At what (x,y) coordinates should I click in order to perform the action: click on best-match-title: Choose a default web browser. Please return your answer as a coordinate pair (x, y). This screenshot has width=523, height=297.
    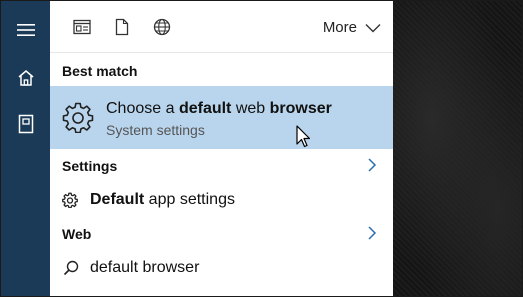
    Looking at the image, I should click on (219, 109).